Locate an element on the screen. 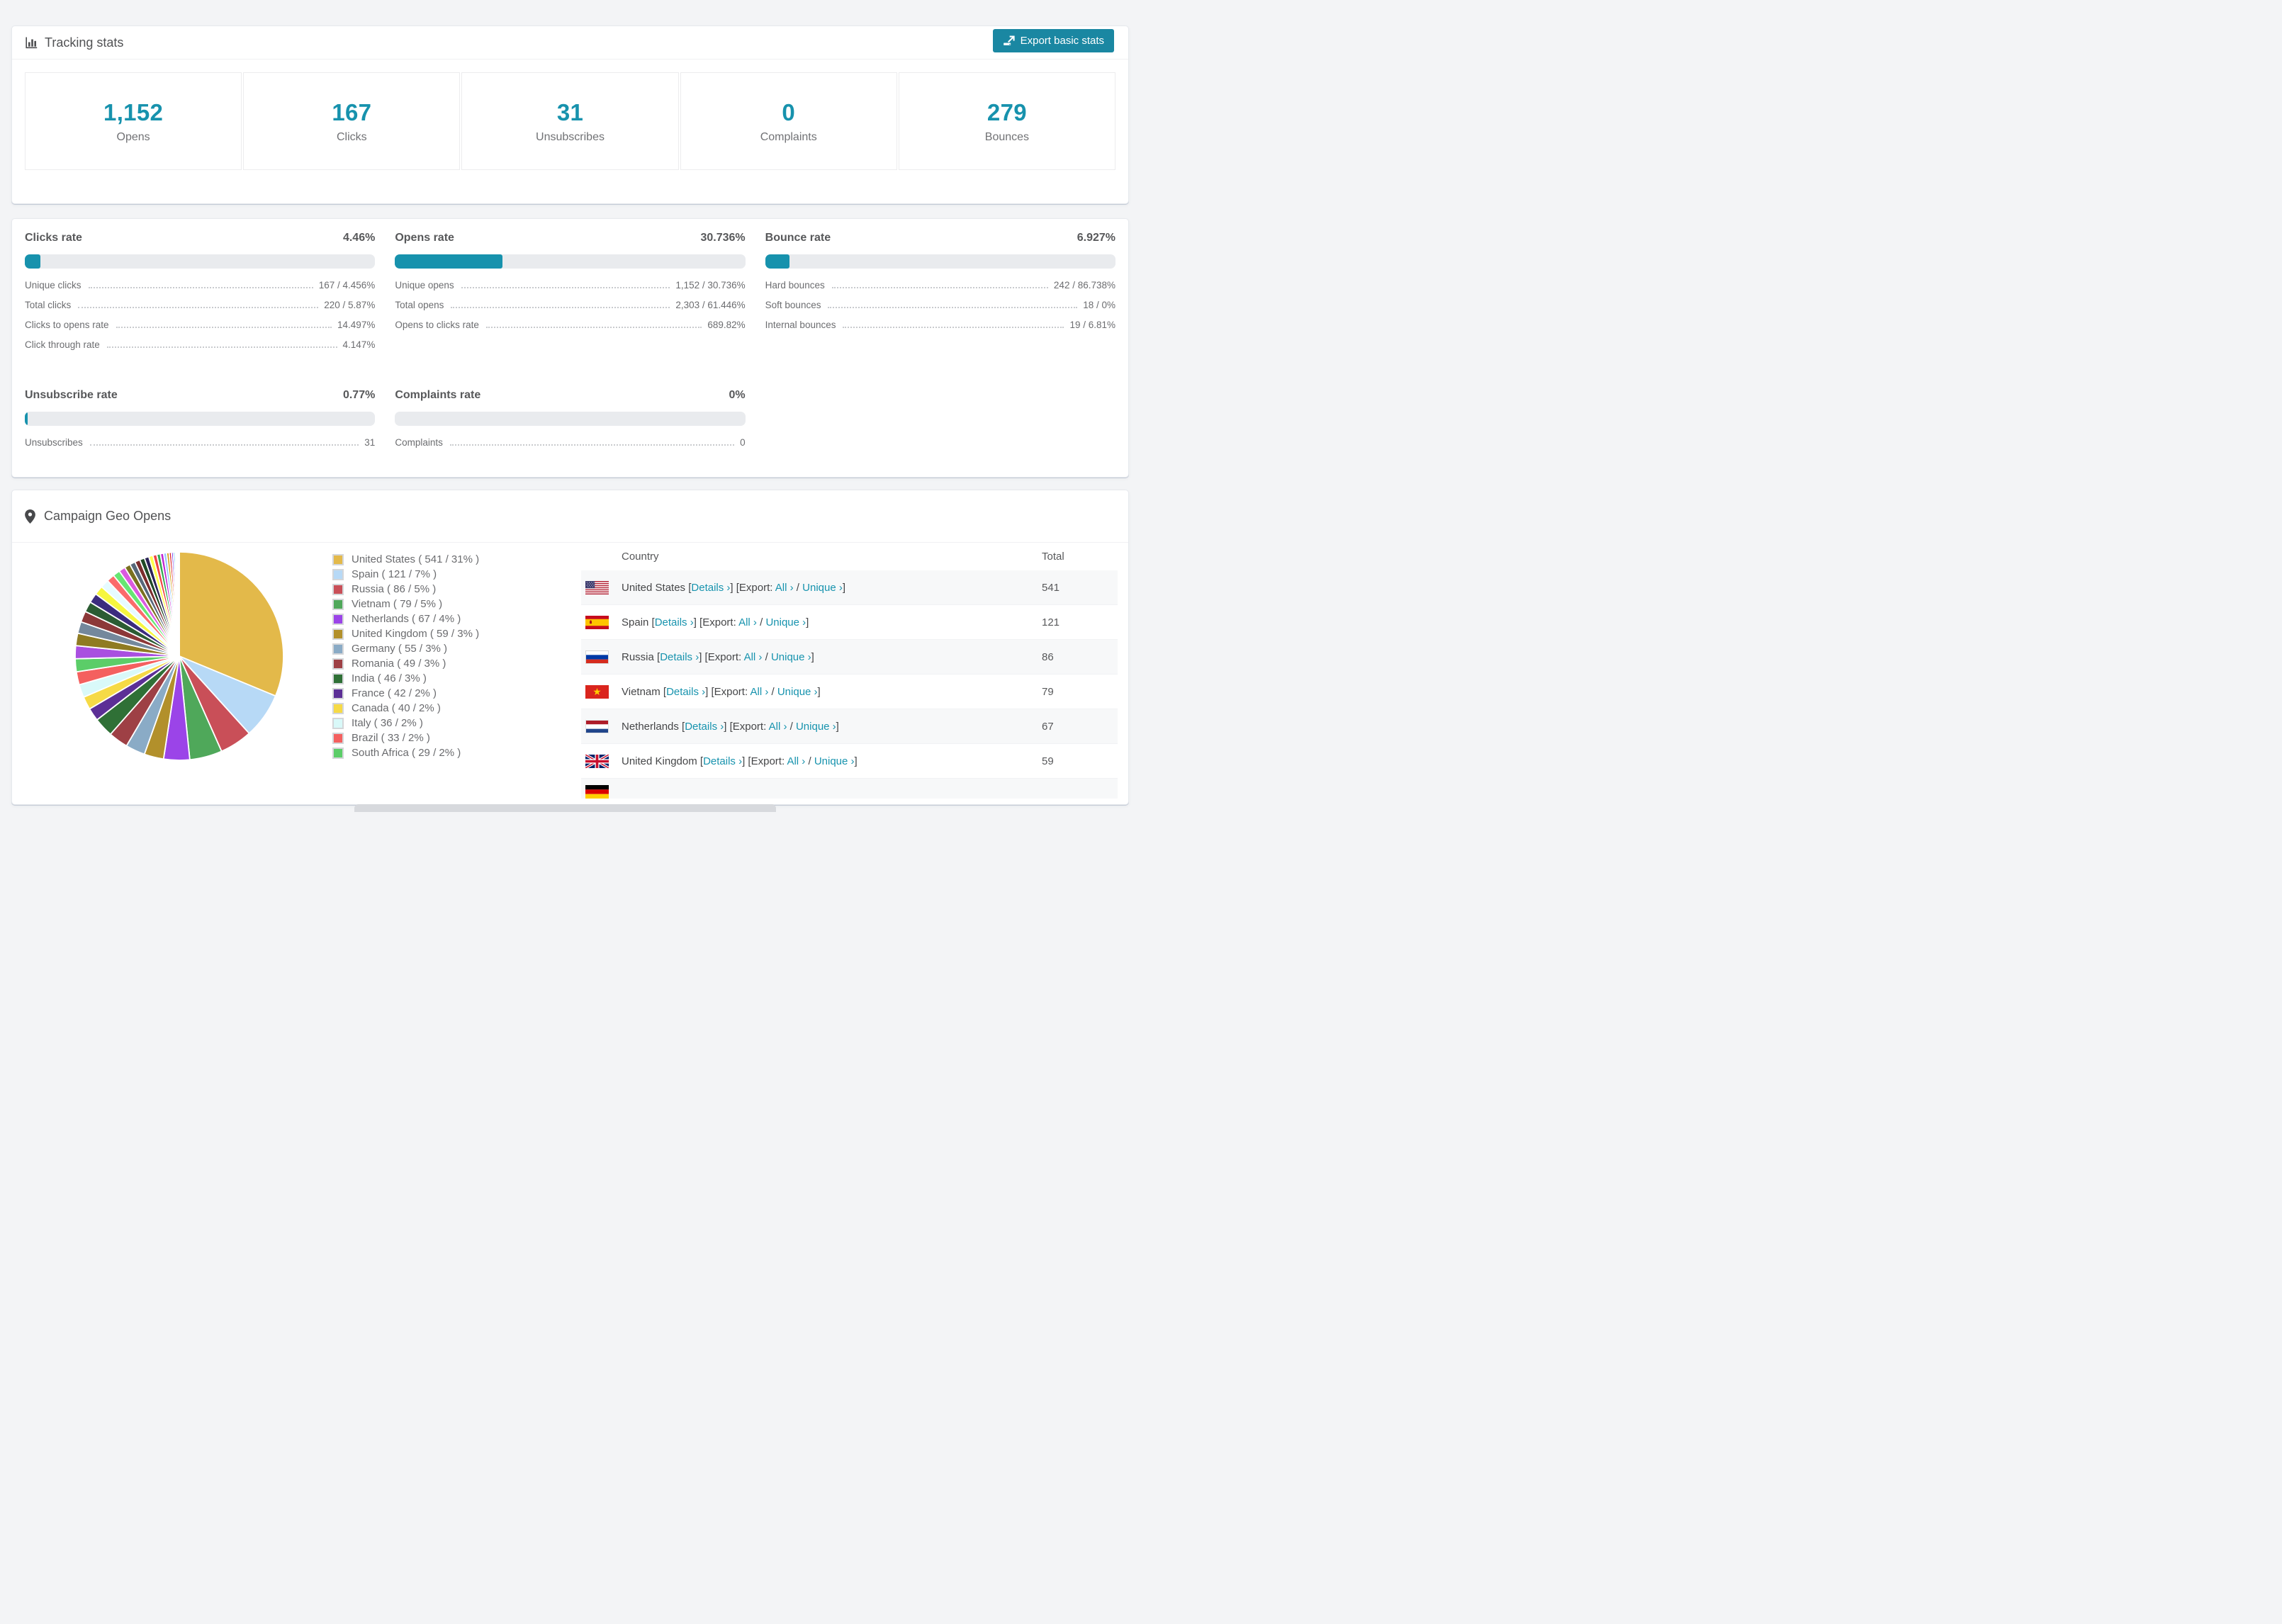 The width and height of the screenshot is (2282, 1624). rate-detail-row: Unsubscribes 31 is located at coordinates (200, 447).